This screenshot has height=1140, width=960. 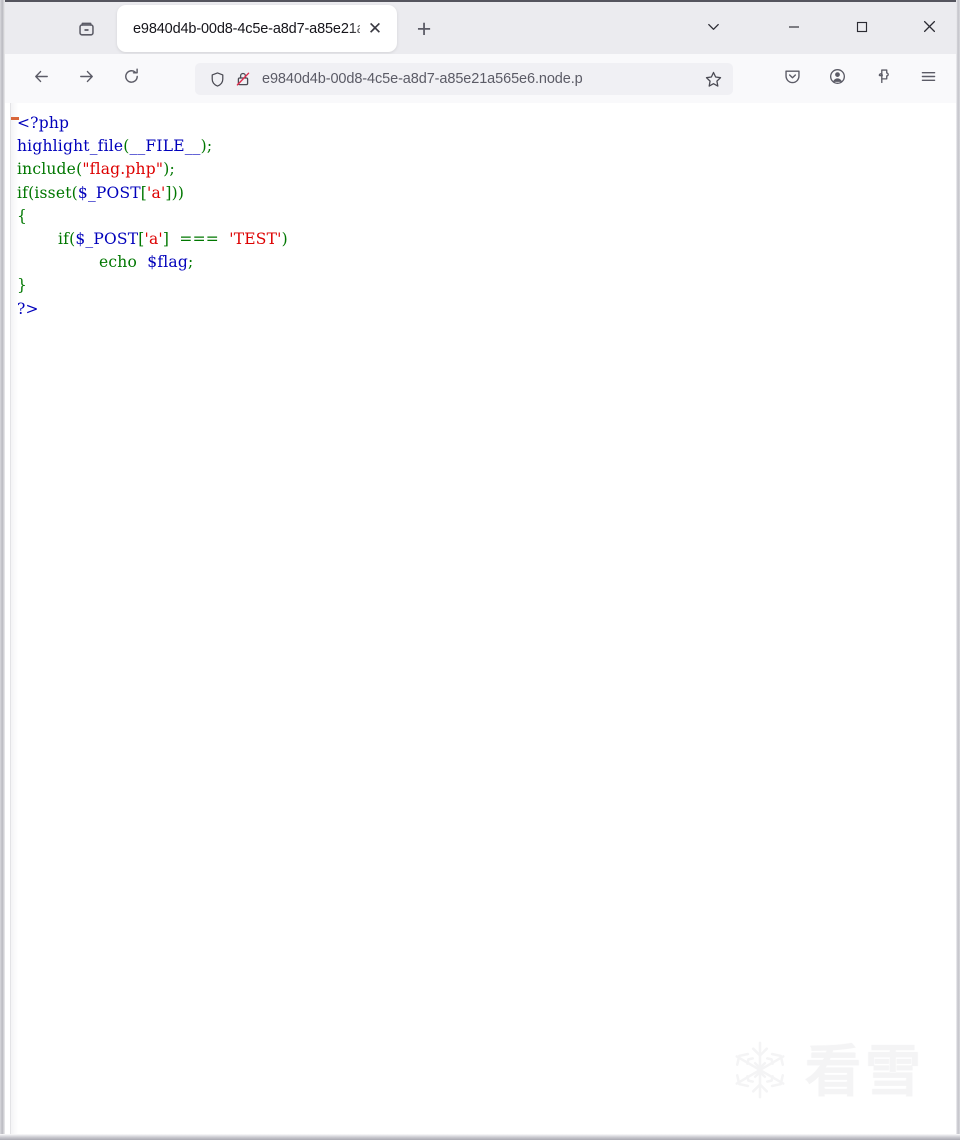 What do you see at coordinates (82, 262) in the screenshot?
I see `code-token: echo` at bounding box center [82, 262].